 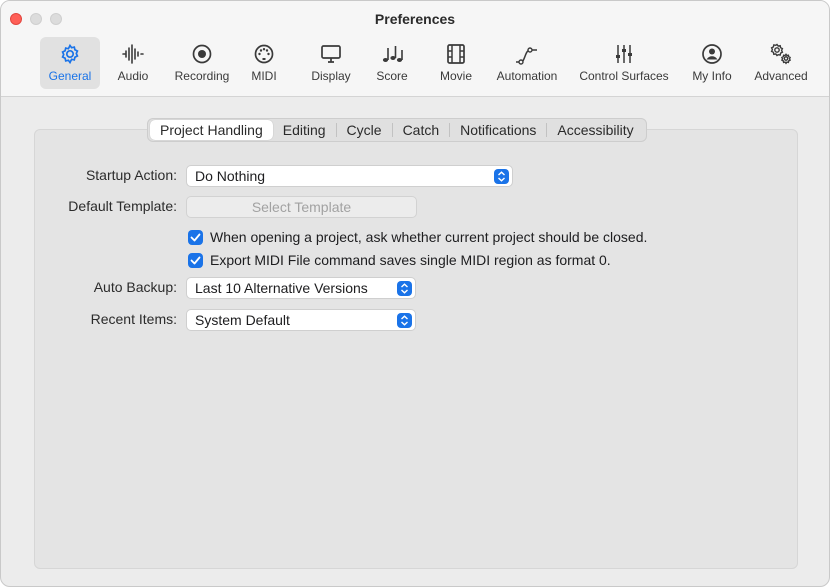 What do you see at coordinates (415, 19) in the screenshot?
I see `window-title: Preferences` at bounding box center [415, 19].